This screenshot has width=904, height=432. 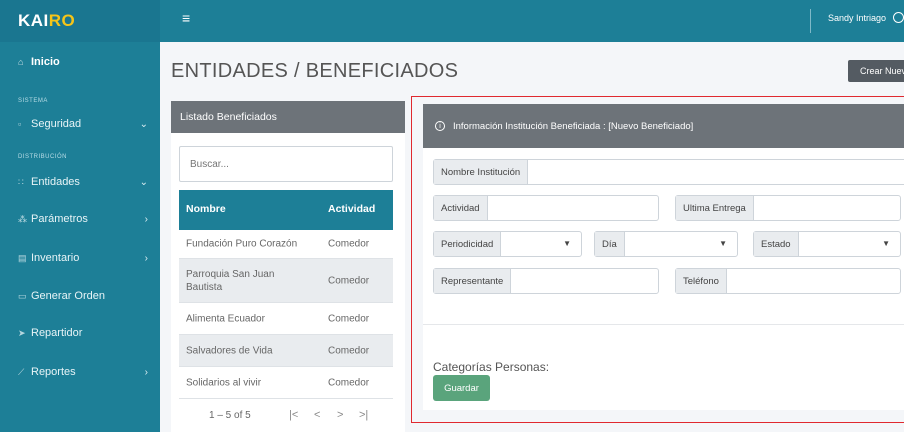 What do you see at coordinates (22, 257) in the screenshot?
I see `box-icon: ▤` at bounding box center [22, 257].